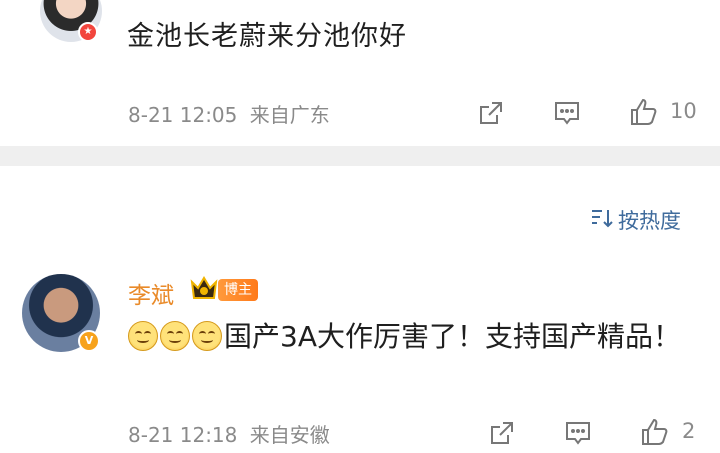 The height and width of the screenshot is (453, 720). I want to click on comment-meta: 8-21 12:05 来自广东, so click(229, 113).